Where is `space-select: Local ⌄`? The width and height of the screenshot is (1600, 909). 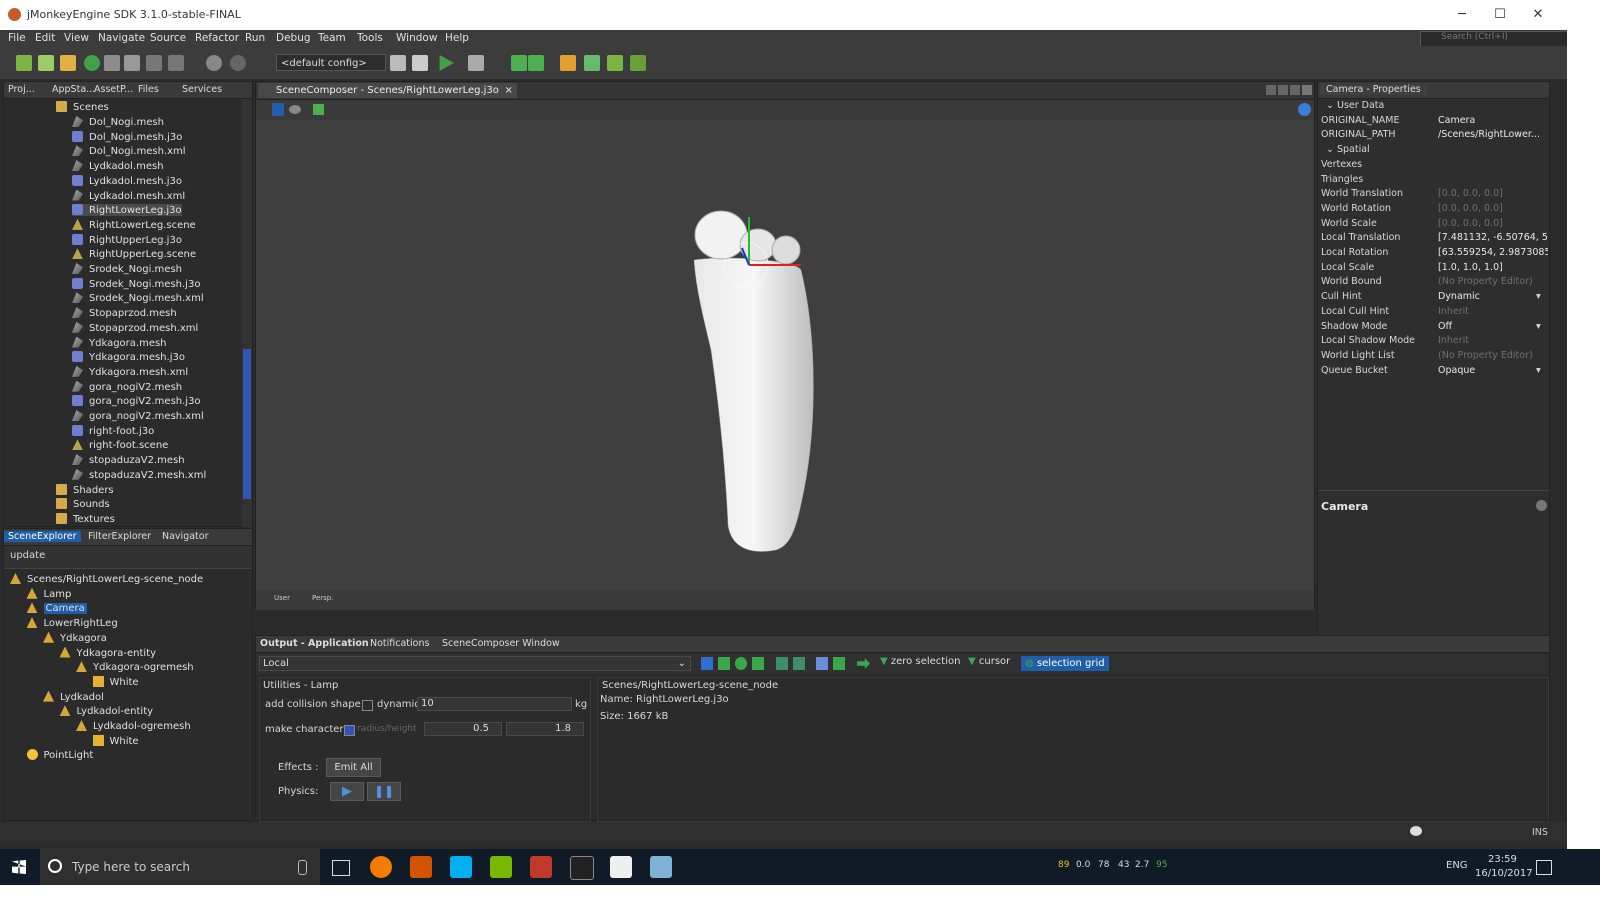
space-select: Local ⌄ is located at coordinates (475, 663).